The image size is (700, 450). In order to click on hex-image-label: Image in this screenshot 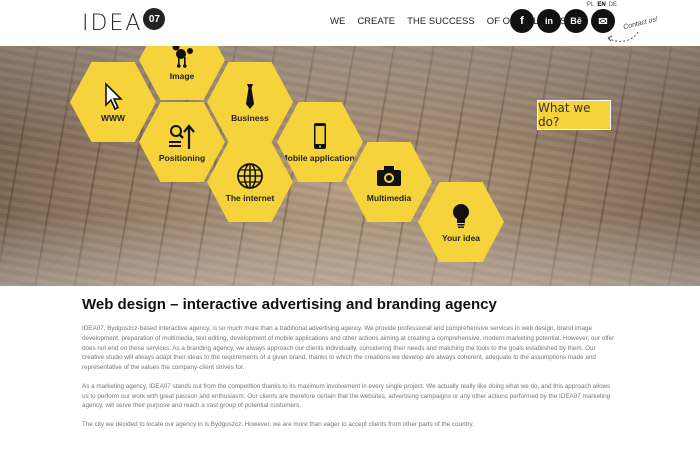, I will do `click(182, 75)`.